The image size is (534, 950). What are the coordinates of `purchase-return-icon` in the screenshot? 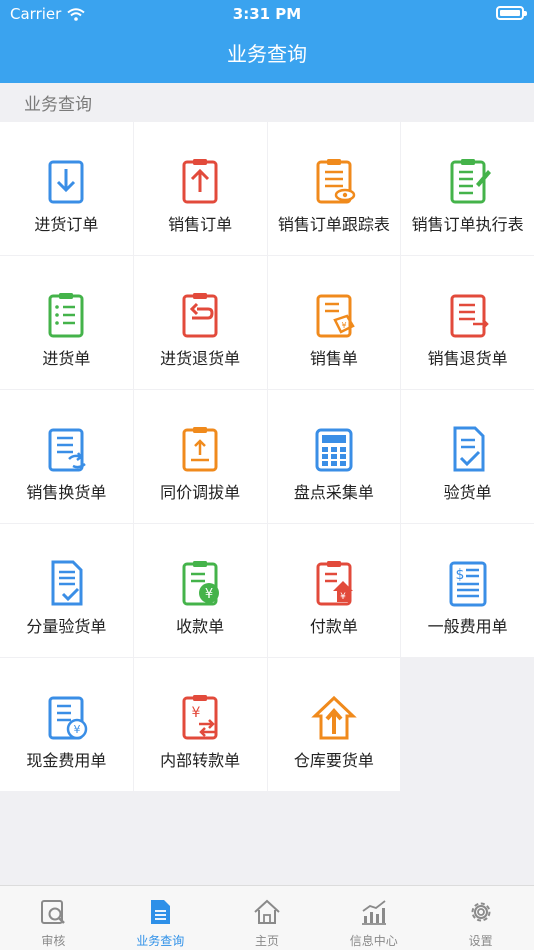 It's located at (200, 315).